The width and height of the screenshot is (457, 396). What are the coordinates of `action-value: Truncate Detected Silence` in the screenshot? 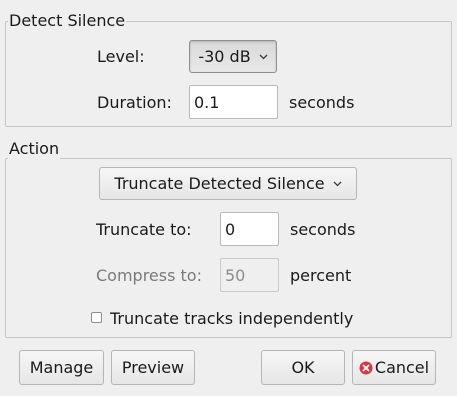 It's located at (219, 183).